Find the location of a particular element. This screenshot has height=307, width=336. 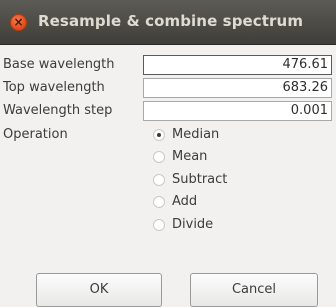

title-bar: × Resample & combine spectrum is located at coordinates (168, 22).